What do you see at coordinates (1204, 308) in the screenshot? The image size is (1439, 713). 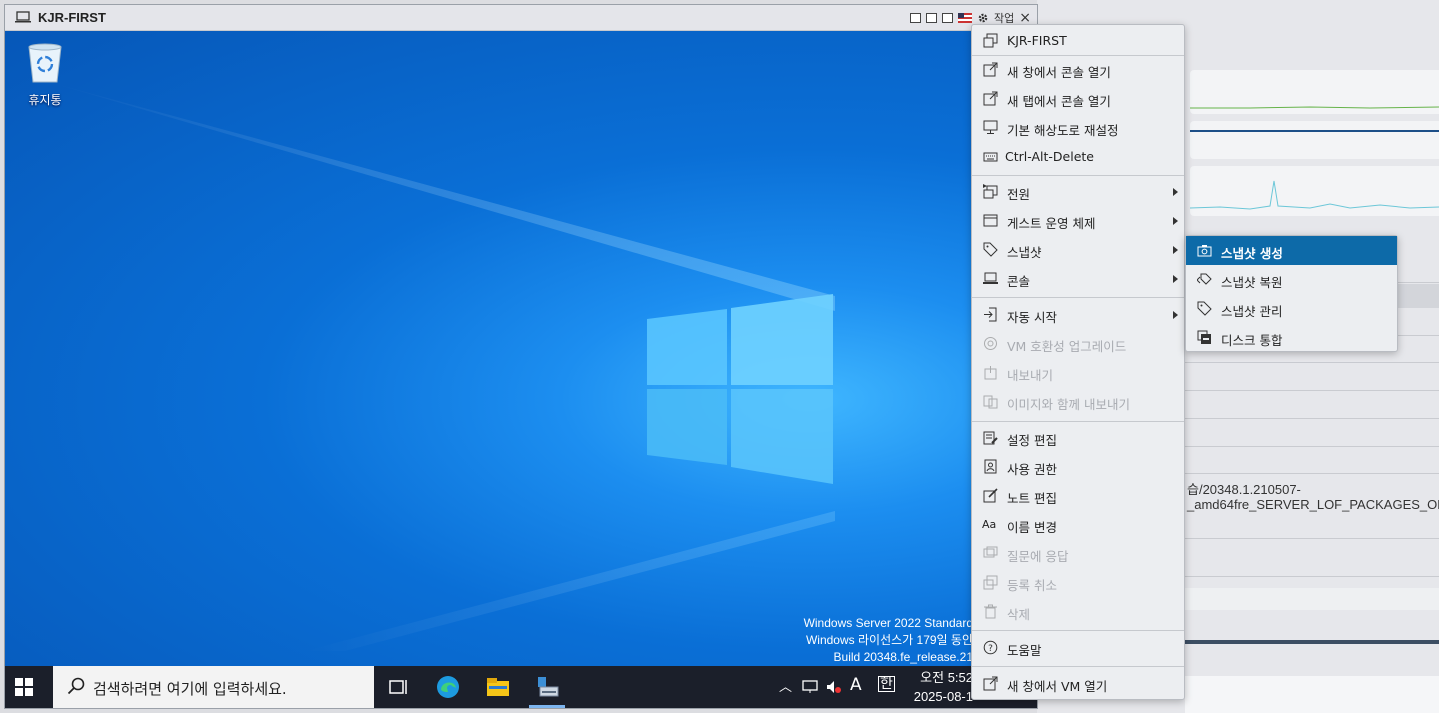 I see `tag-icon` at bounding box center [1204, 308].